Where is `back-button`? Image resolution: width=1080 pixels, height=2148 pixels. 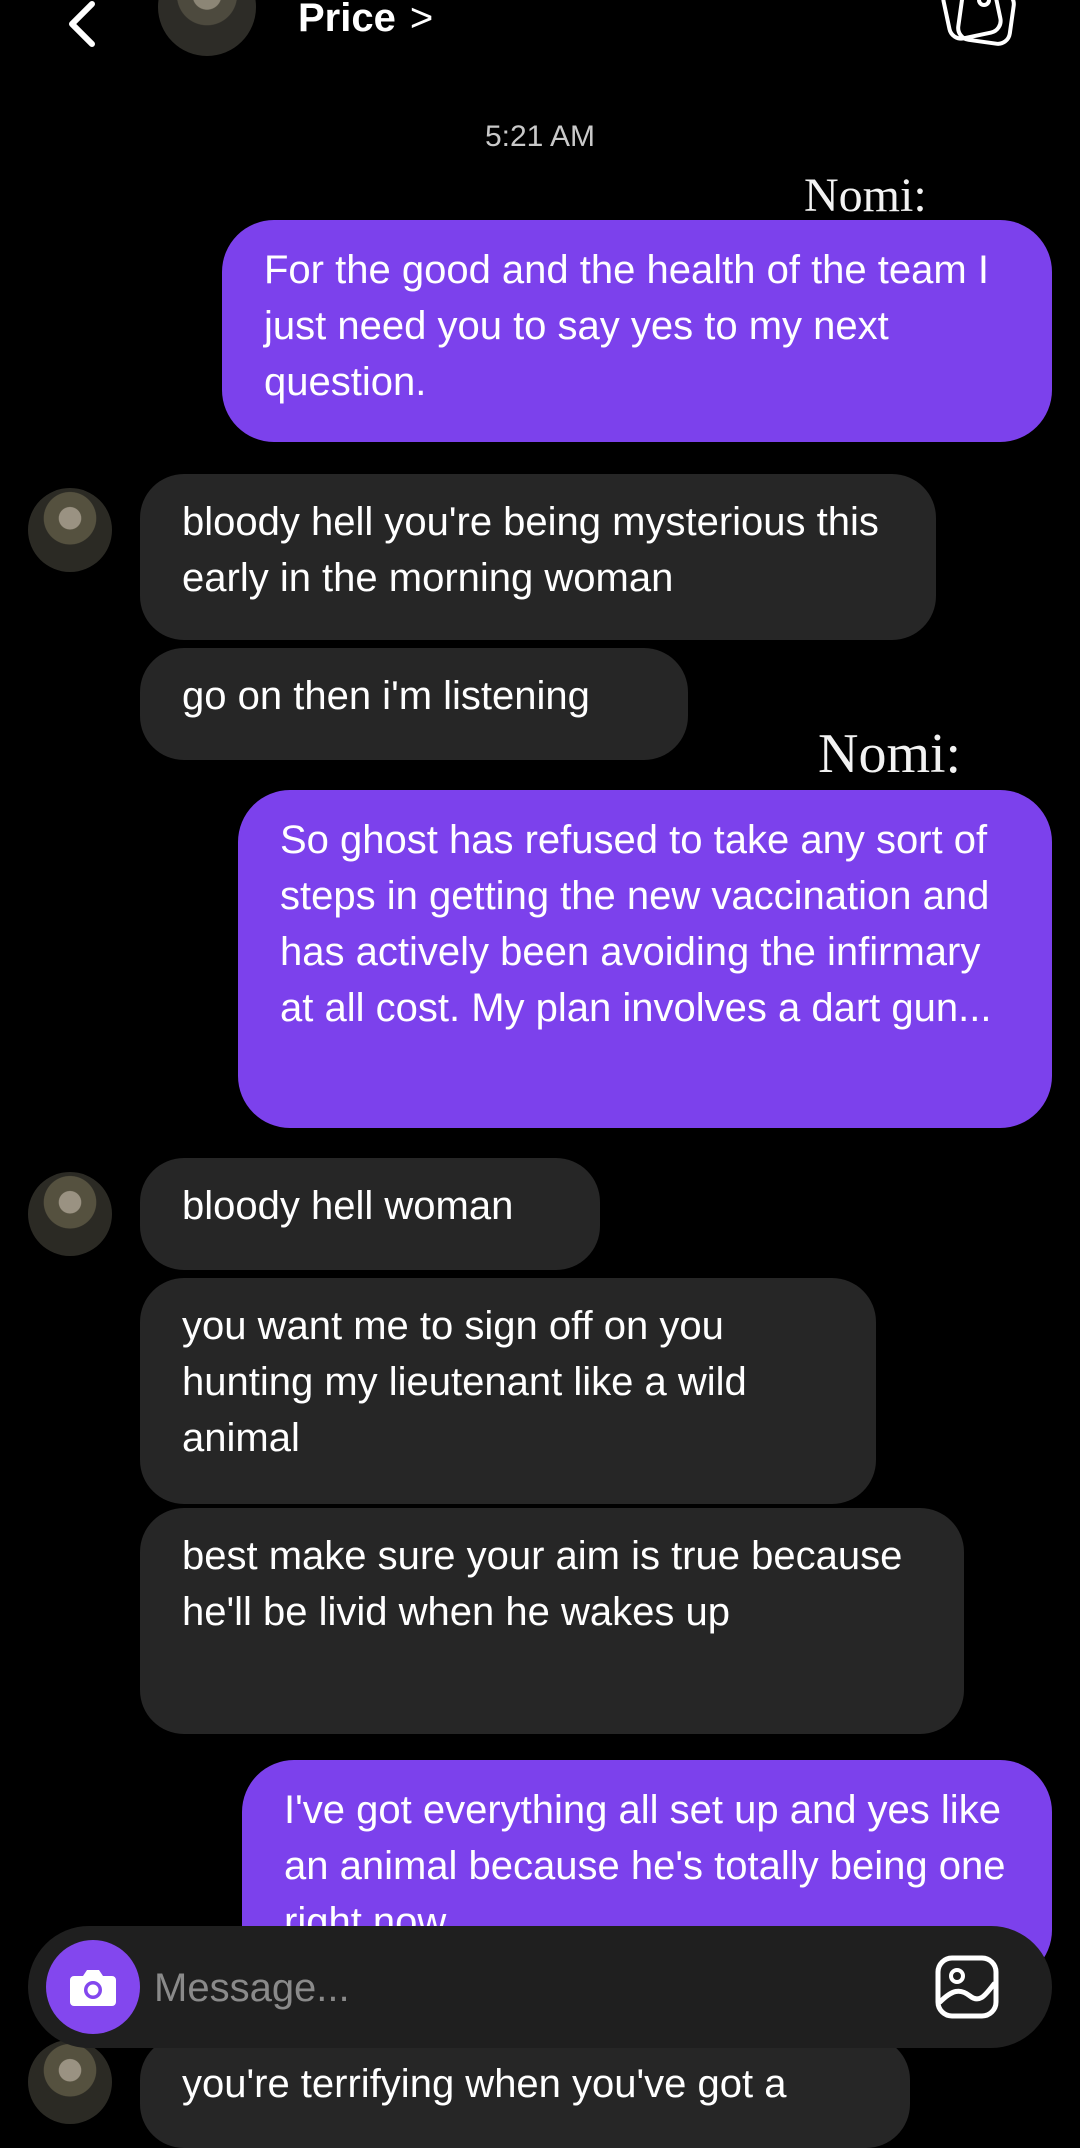
back-button is located at coordinates (81, 27).